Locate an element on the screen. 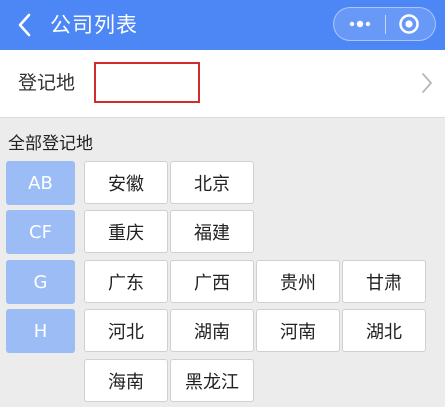  page-title: 公司列表 is located at coordinates (94, 25).